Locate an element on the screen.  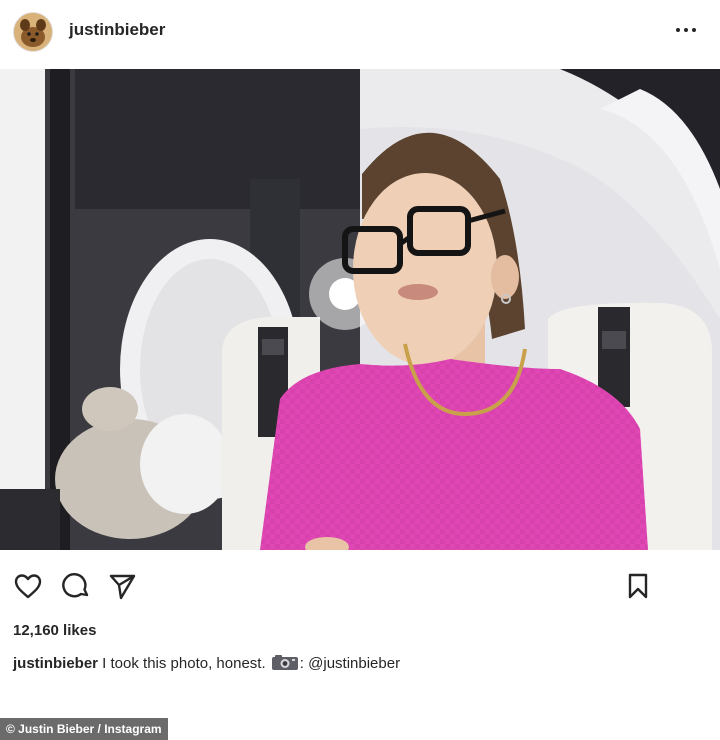
paper-plane-icon is located at coordinates (122, 586).